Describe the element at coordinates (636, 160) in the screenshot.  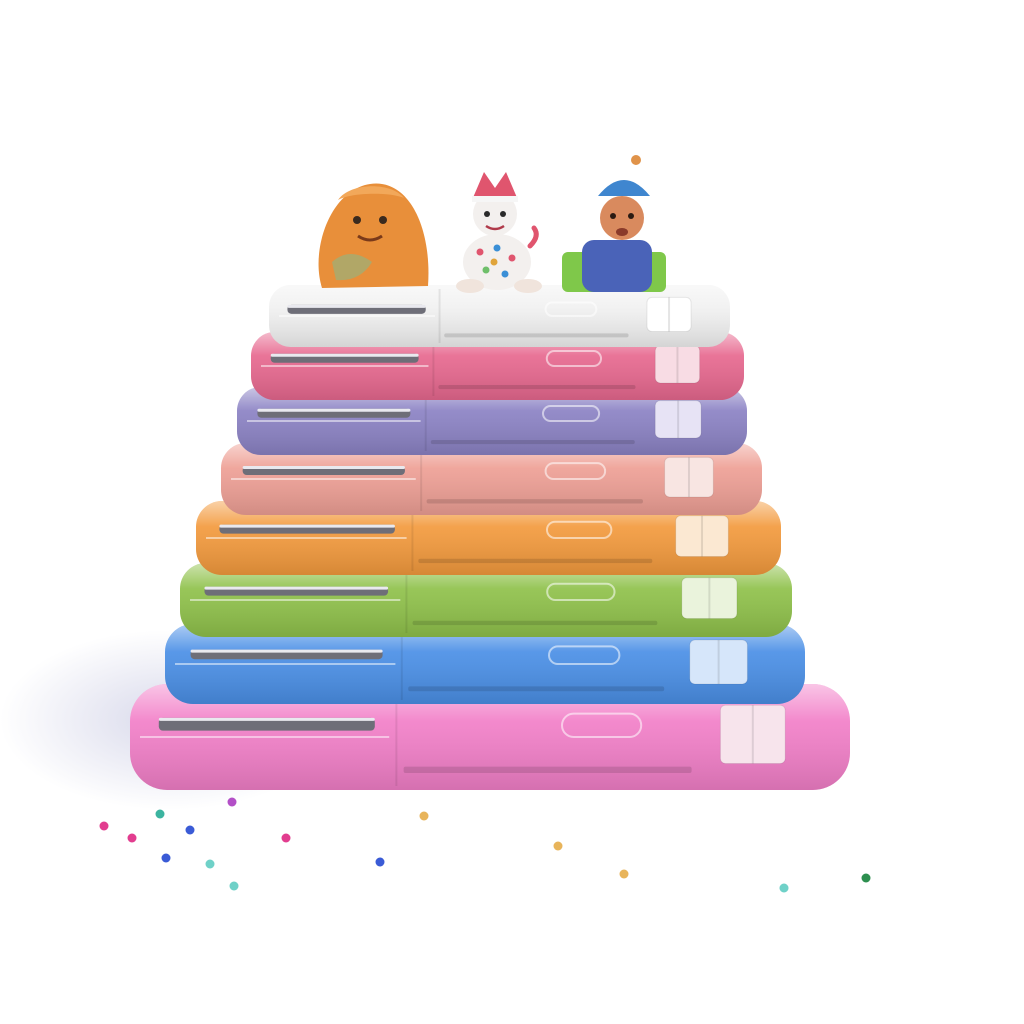
I see `boy-beanie-pom` at that location.